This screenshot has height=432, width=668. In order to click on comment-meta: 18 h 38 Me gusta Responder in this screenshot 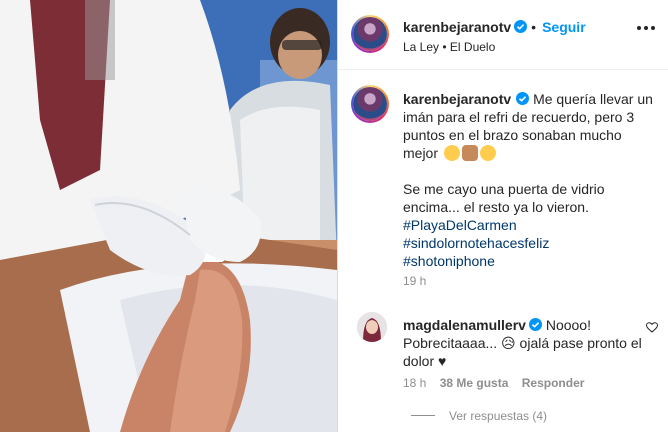, I will do `click(498, 383)`.